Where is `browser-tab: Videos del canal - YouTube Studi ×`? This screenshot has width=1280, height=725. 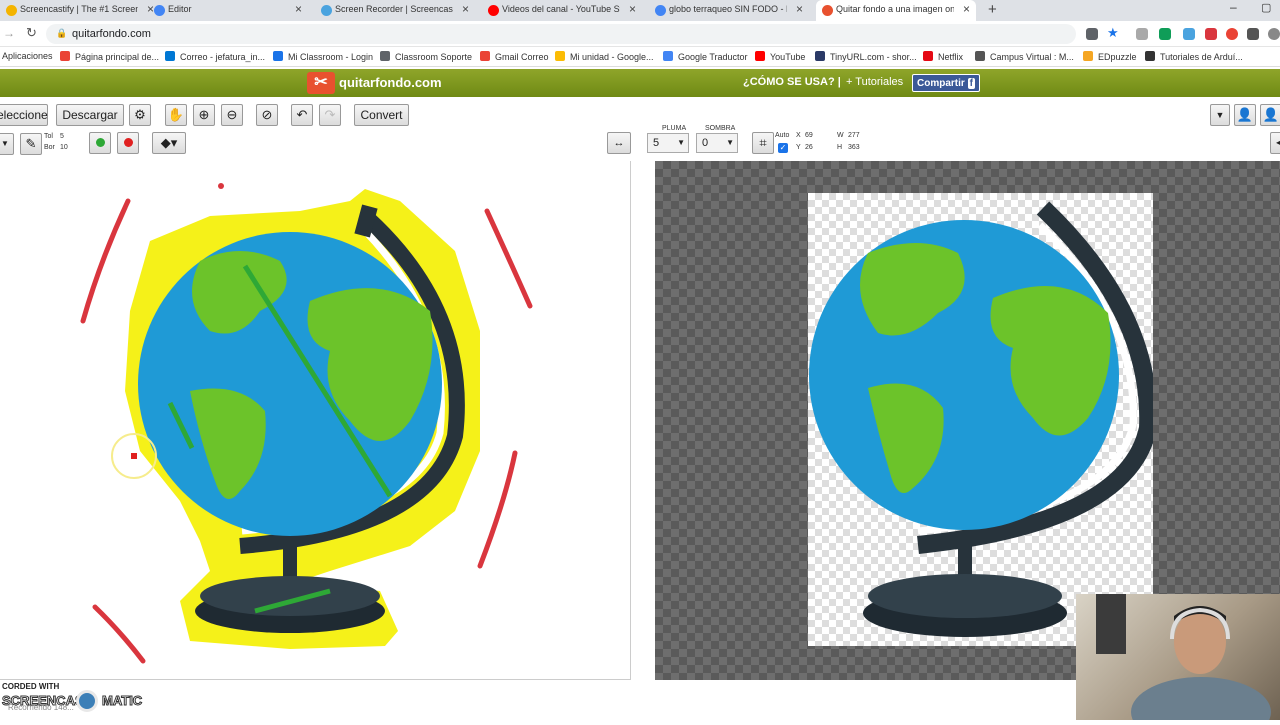
browser-tab: Videos del canal - YouTube Studi × is located at coordinates (562, 10).